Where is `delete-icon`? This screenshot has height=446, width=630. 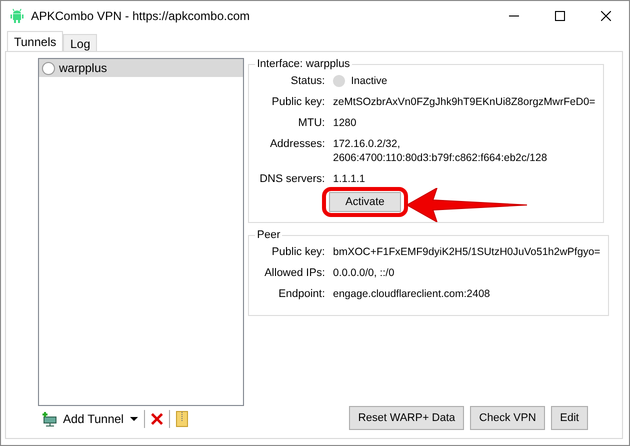 delete-icon is located at coordinates (156, 419).